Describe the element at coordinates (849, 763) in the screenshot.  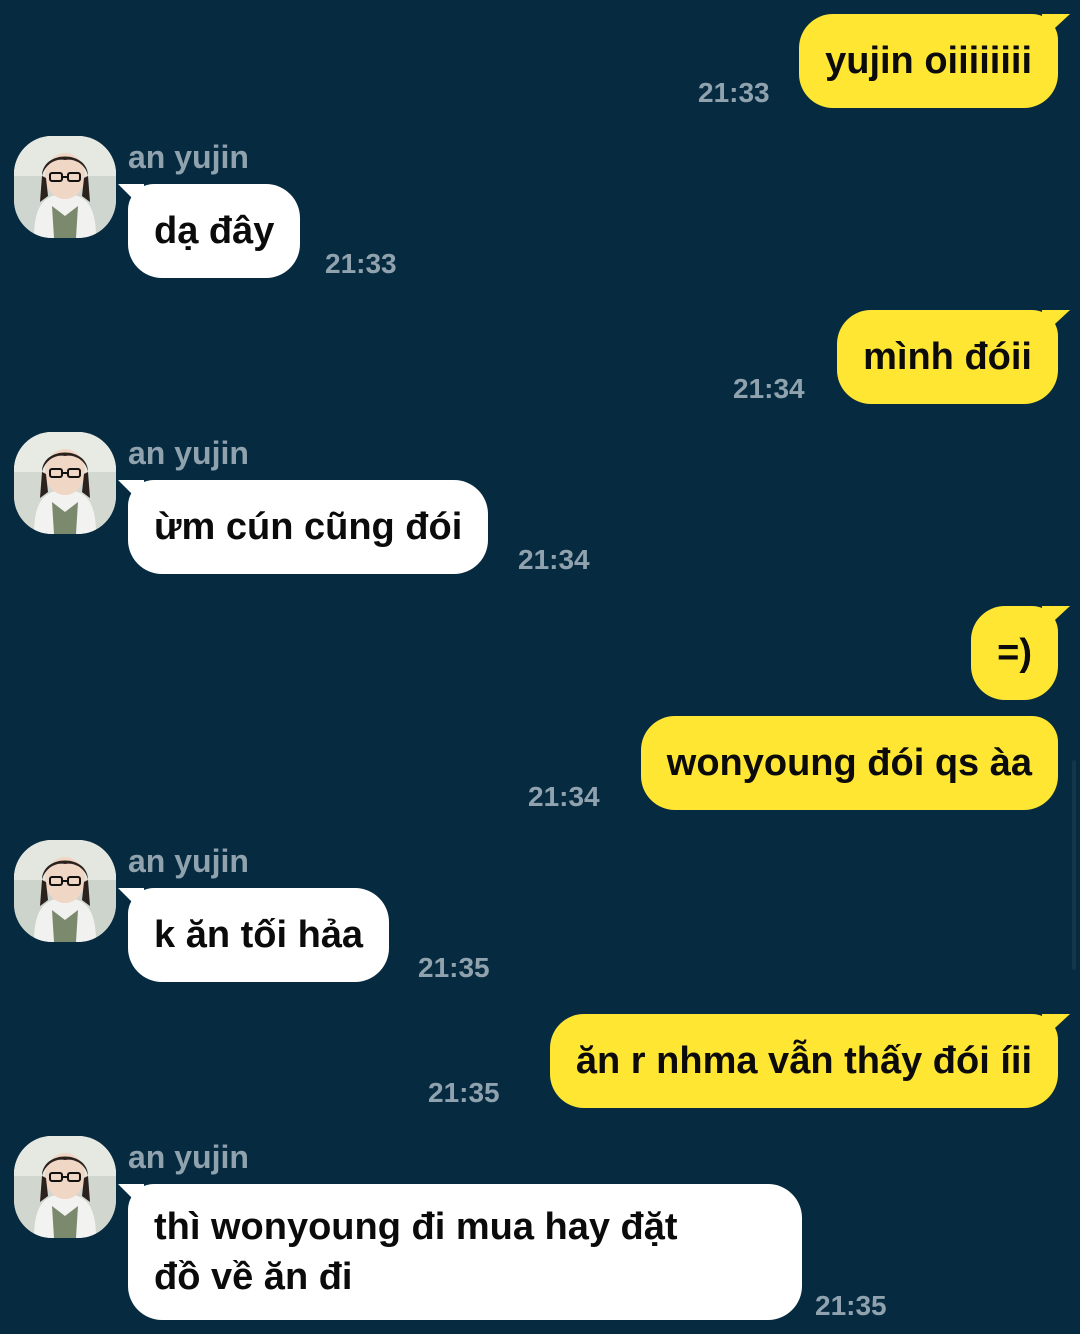
I see `outgoing-message-bubble: wonyoung đói qs àa` at that location.